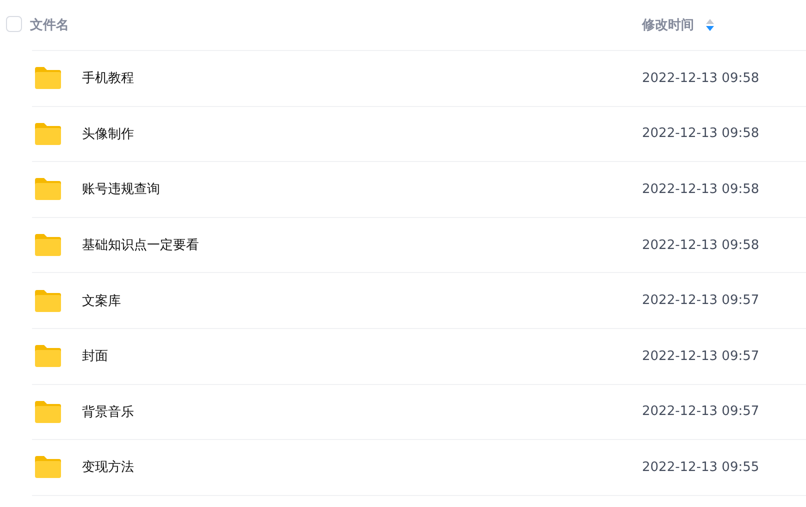 Image resolution: width=806 pixels, height=507 pixels. I want to click on file-row: 基础知识点一定要看 2022-12-13 09:58, so click(419, 246).